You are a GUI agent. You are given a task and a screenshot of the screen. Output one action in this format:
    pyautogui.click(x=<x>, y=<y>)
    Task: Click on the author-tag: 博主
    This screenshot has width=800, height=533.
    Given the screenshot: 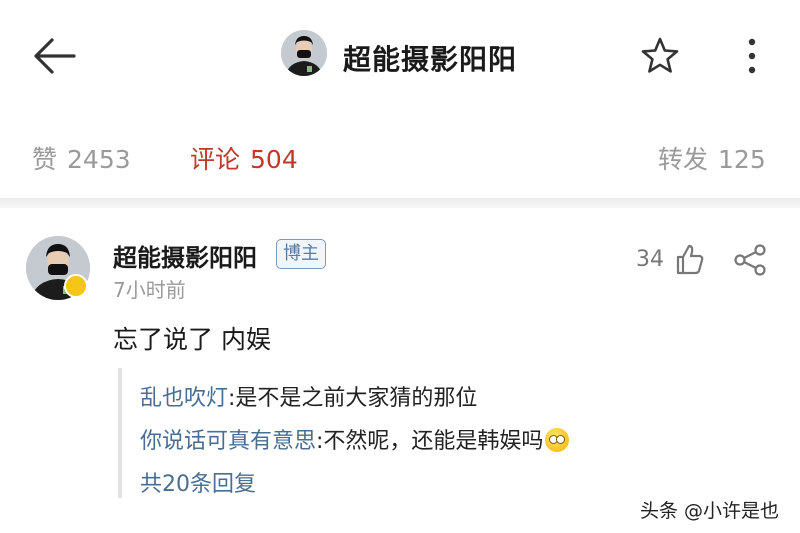 What is the action you would take?
    pyautogui.click(x=301, y=254)
    